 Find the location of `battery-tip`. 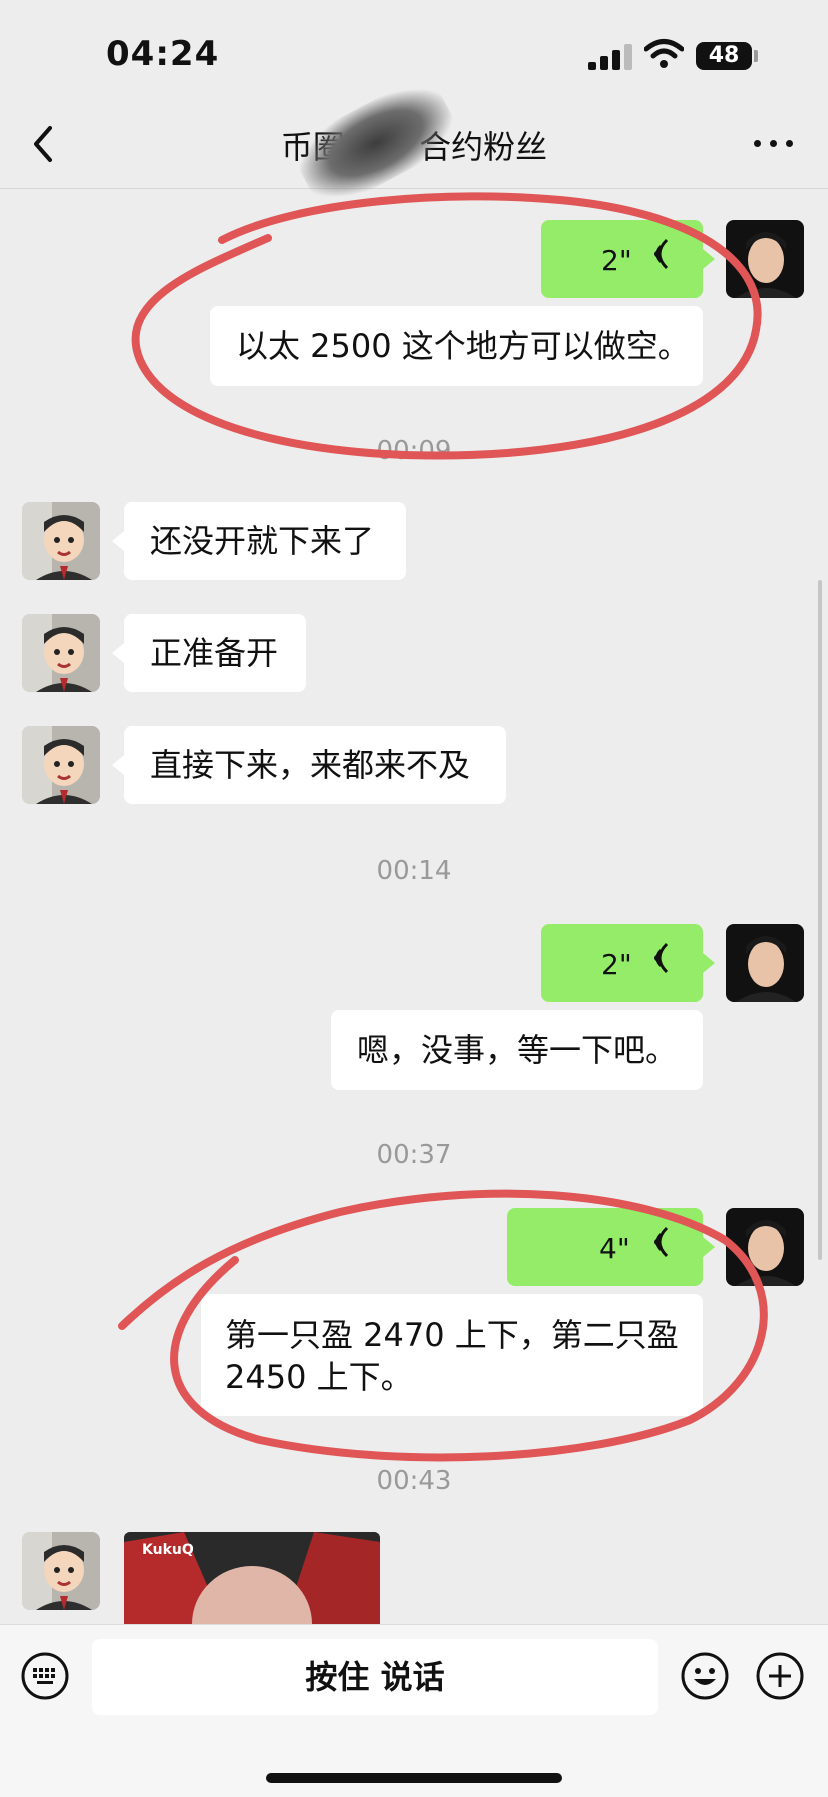

battery-tip is located at coordinates (756, 56).